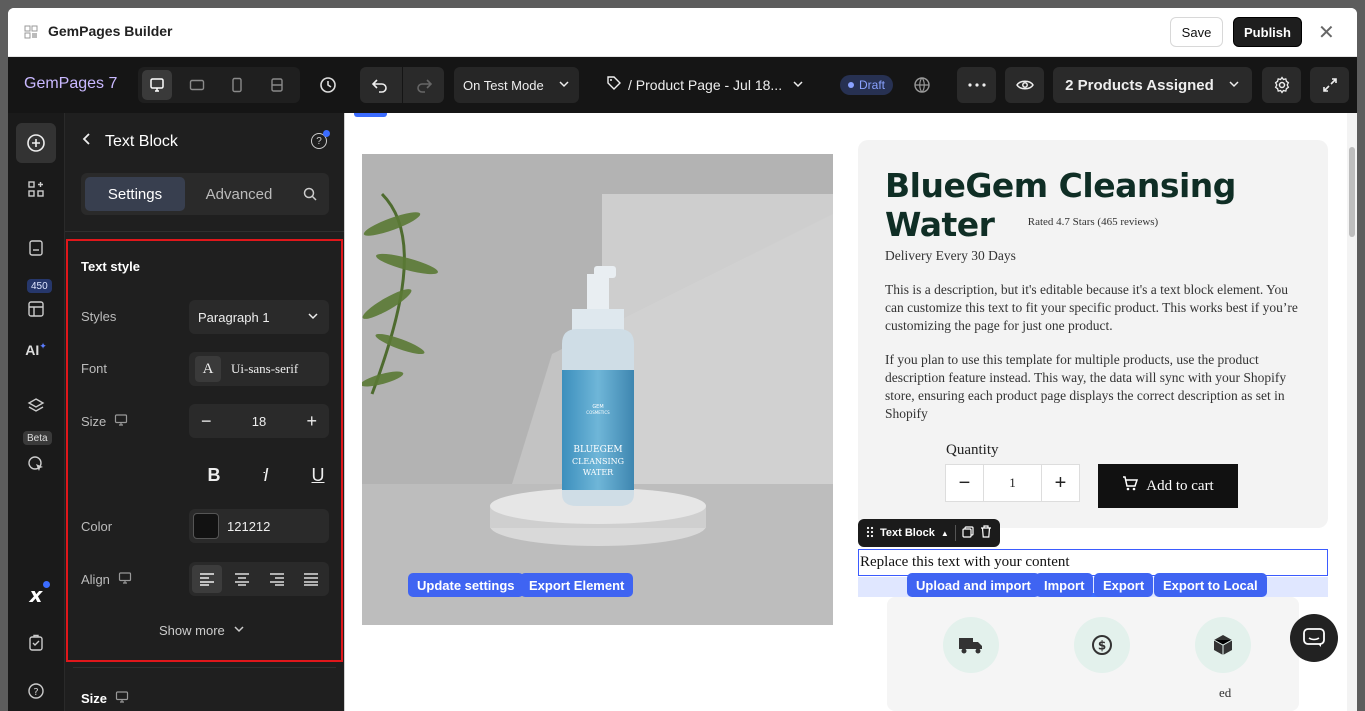  Describe the element at coordinates (424, 85) in the screenshot. I see `redo-icon` at that location.